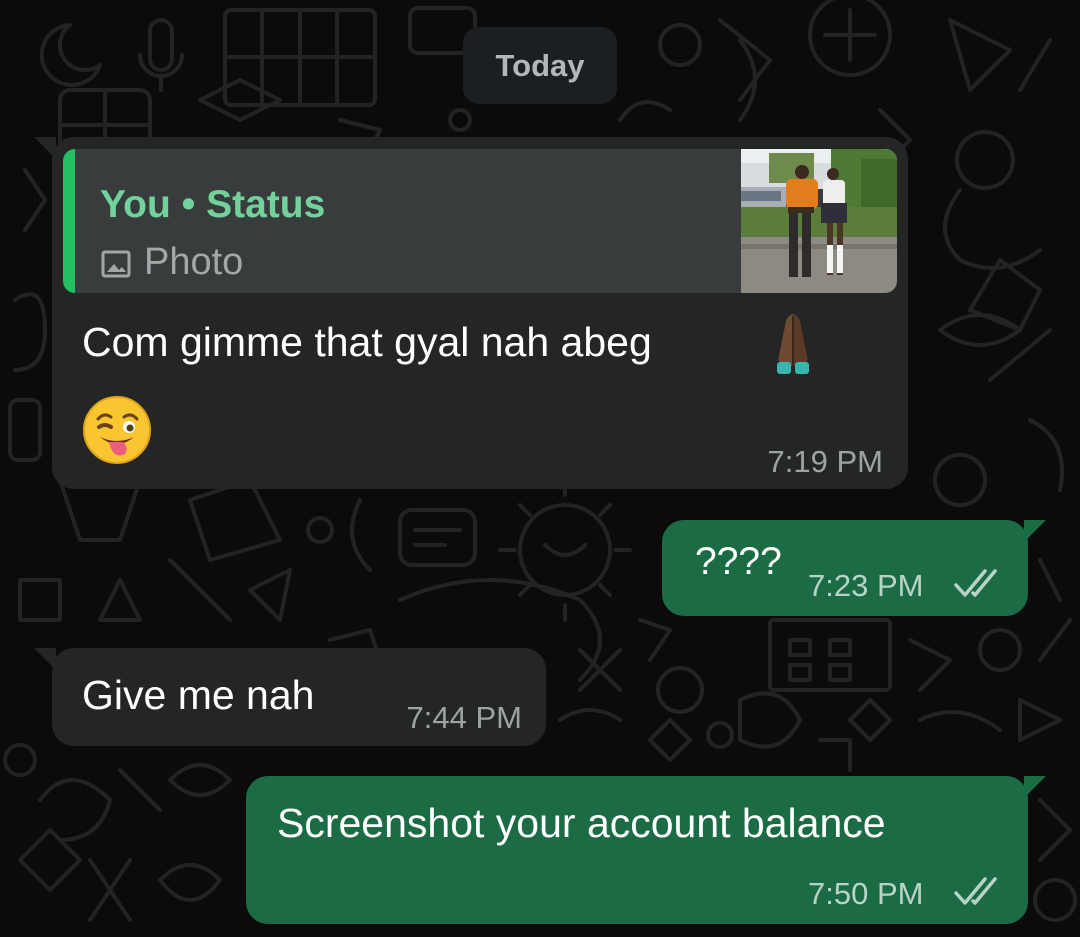 This screenshot has width=1080, height=937. What do you see at coordinates (116, 264) in the screenshot?
I see `image-icon` at bounding box center [116, 264].